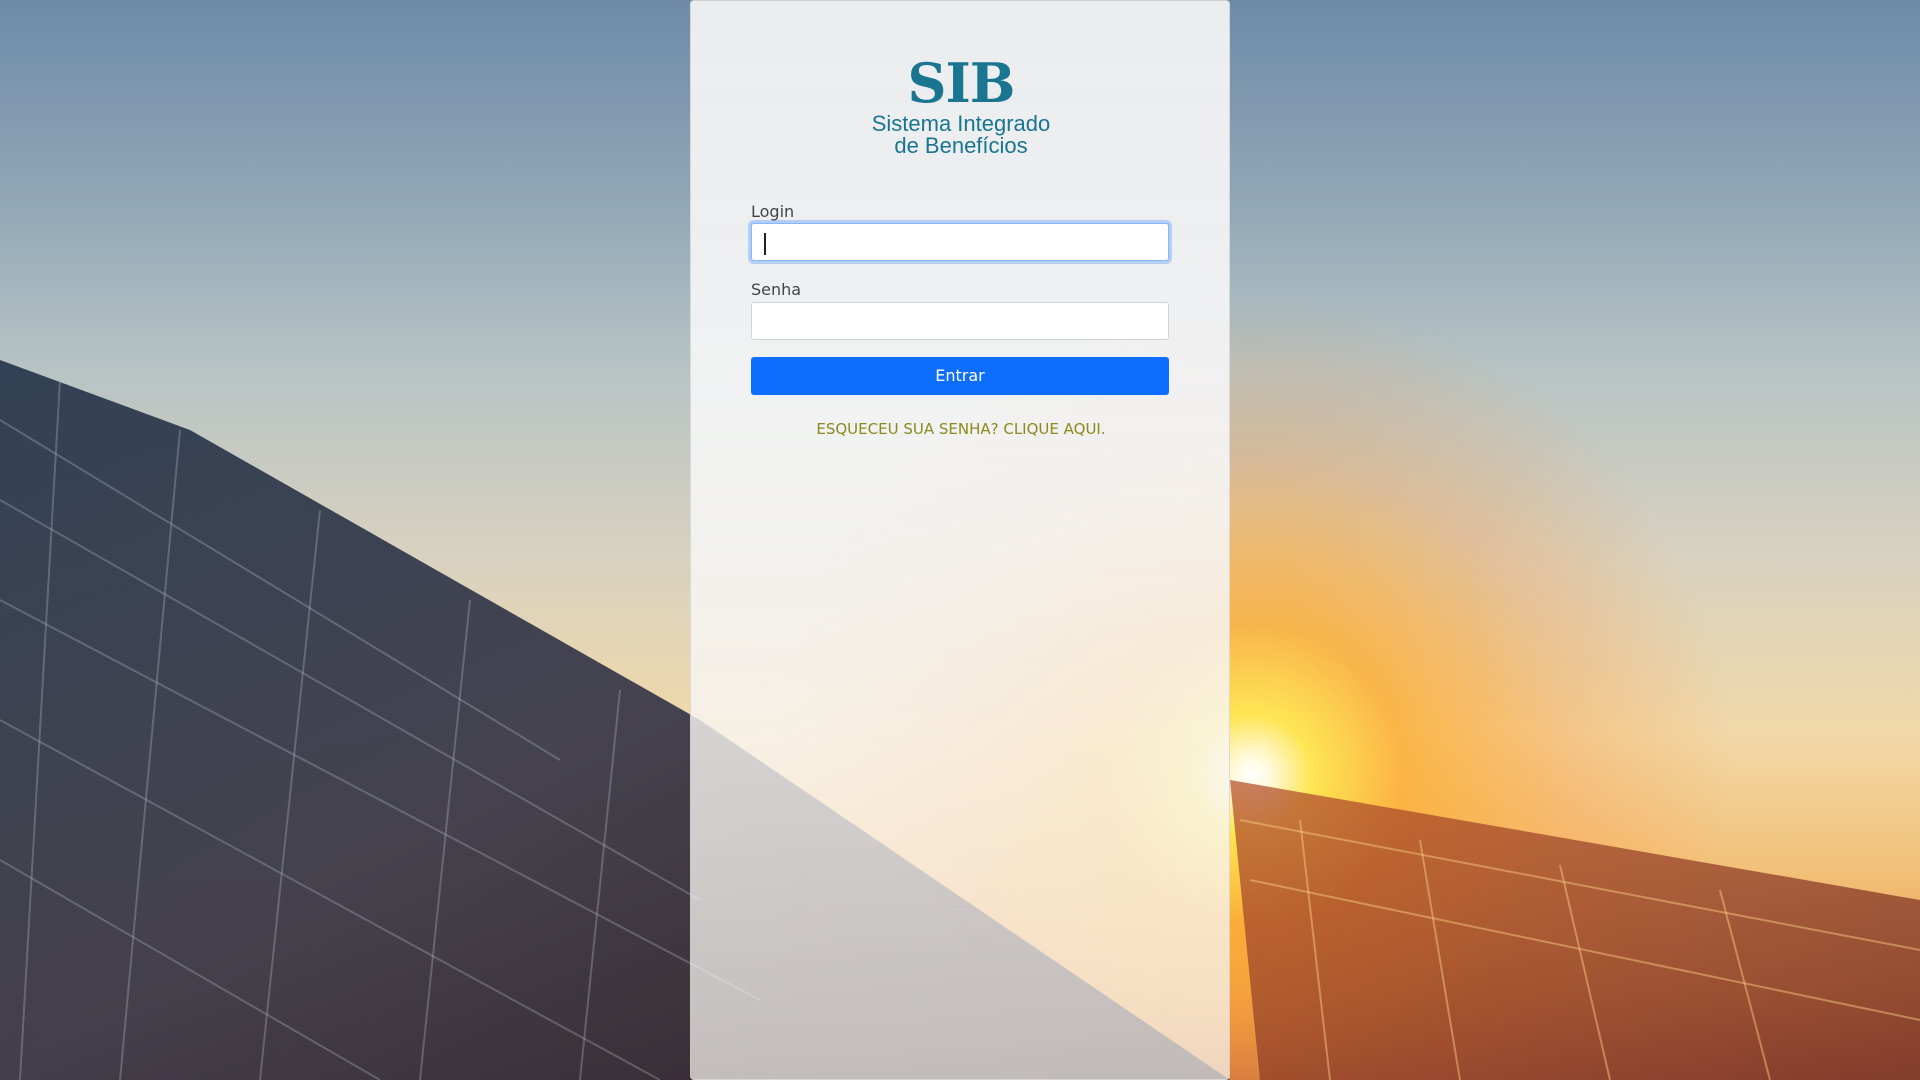  Describe the element at coordinates (765, 244) in the screenshot. I see `text-caret` at that location.